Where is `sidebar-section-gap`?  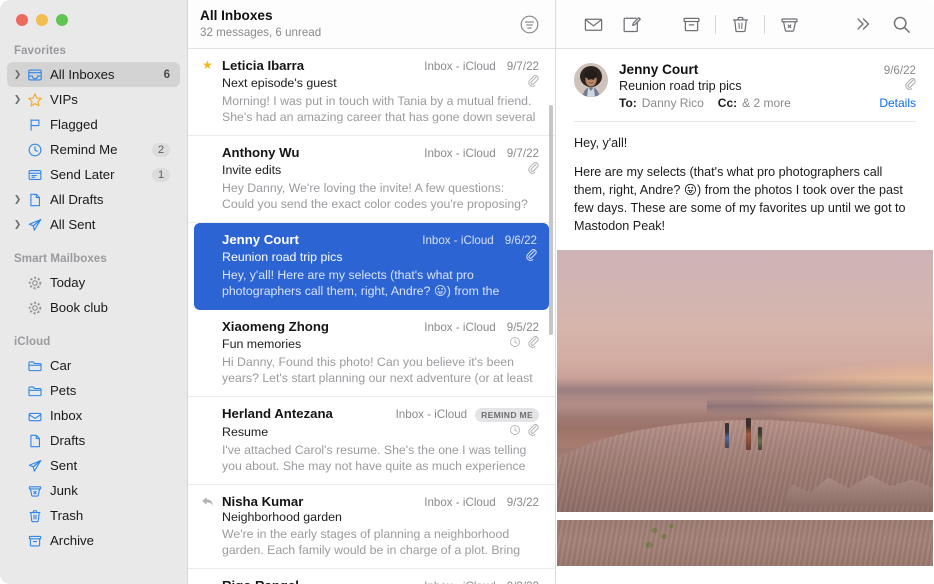
sidebar-section-gap is located at coordinates (93, 324).